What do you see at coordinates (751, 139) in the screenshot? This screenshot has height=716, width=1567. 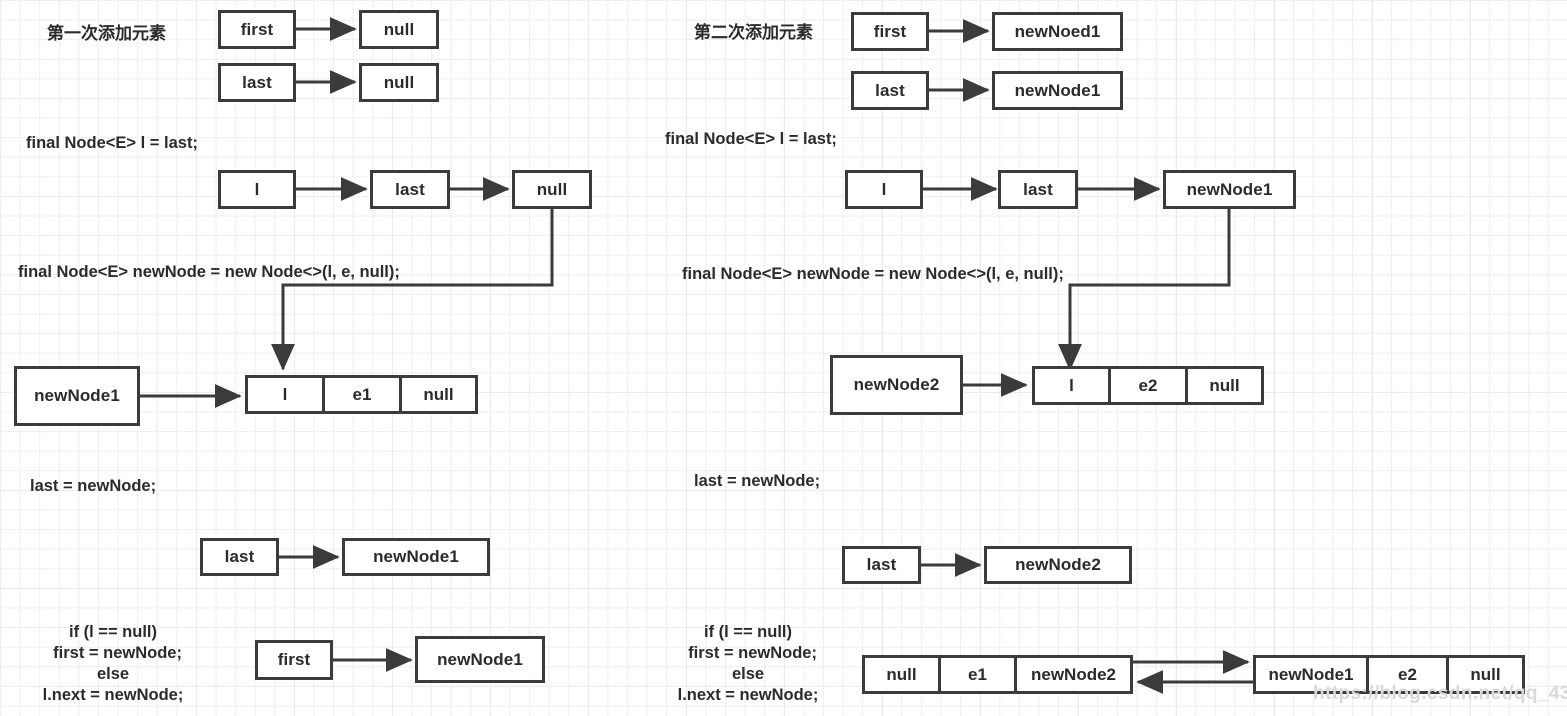 I see `code-right-step2: final Node<E> l = last;` at bounding box center [751, 139].